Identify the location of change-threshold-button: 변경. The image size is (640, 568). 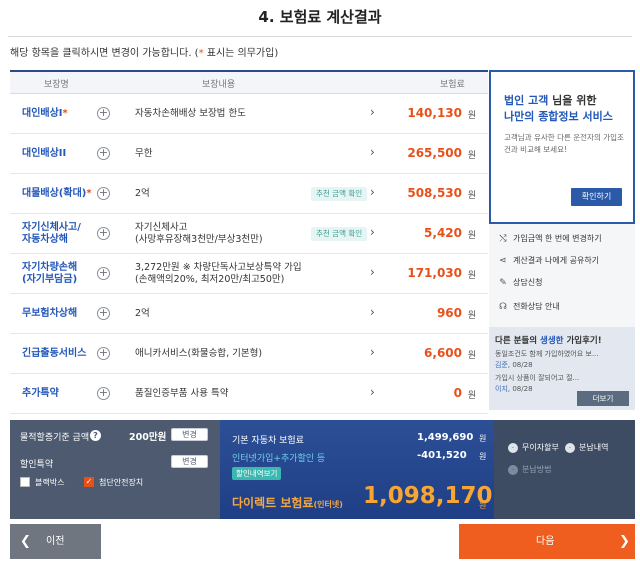
(189, 434).